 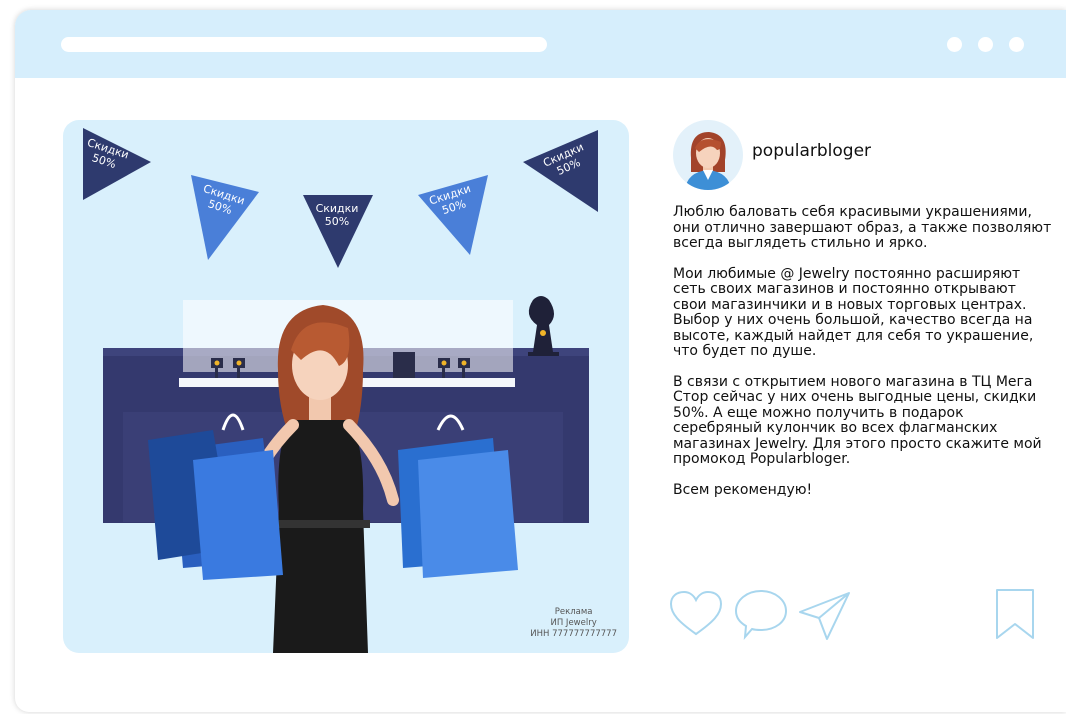 I want to click on ad-advertiser: ИП Jewelry, so click(x=573, y=623).